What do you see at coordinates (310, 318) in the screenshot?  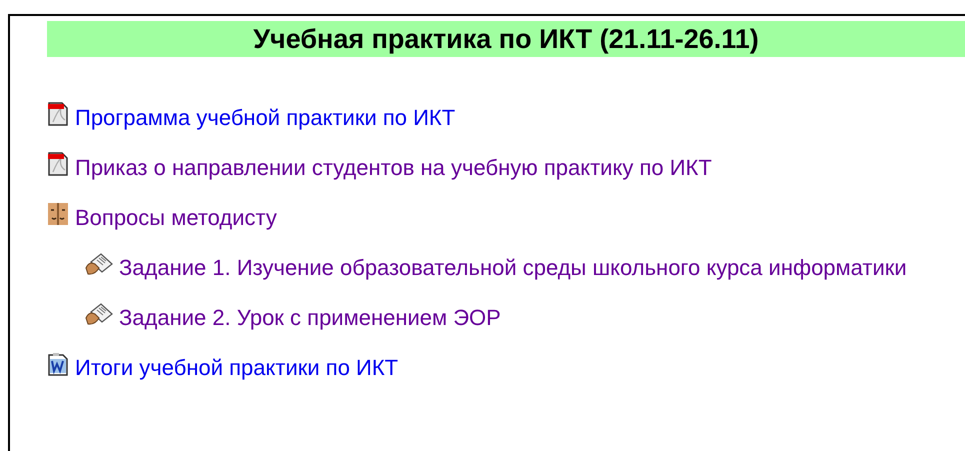 I see `resource-link: Задание 2. Урок с применением ЭОР` at bounding box center [310, 318].